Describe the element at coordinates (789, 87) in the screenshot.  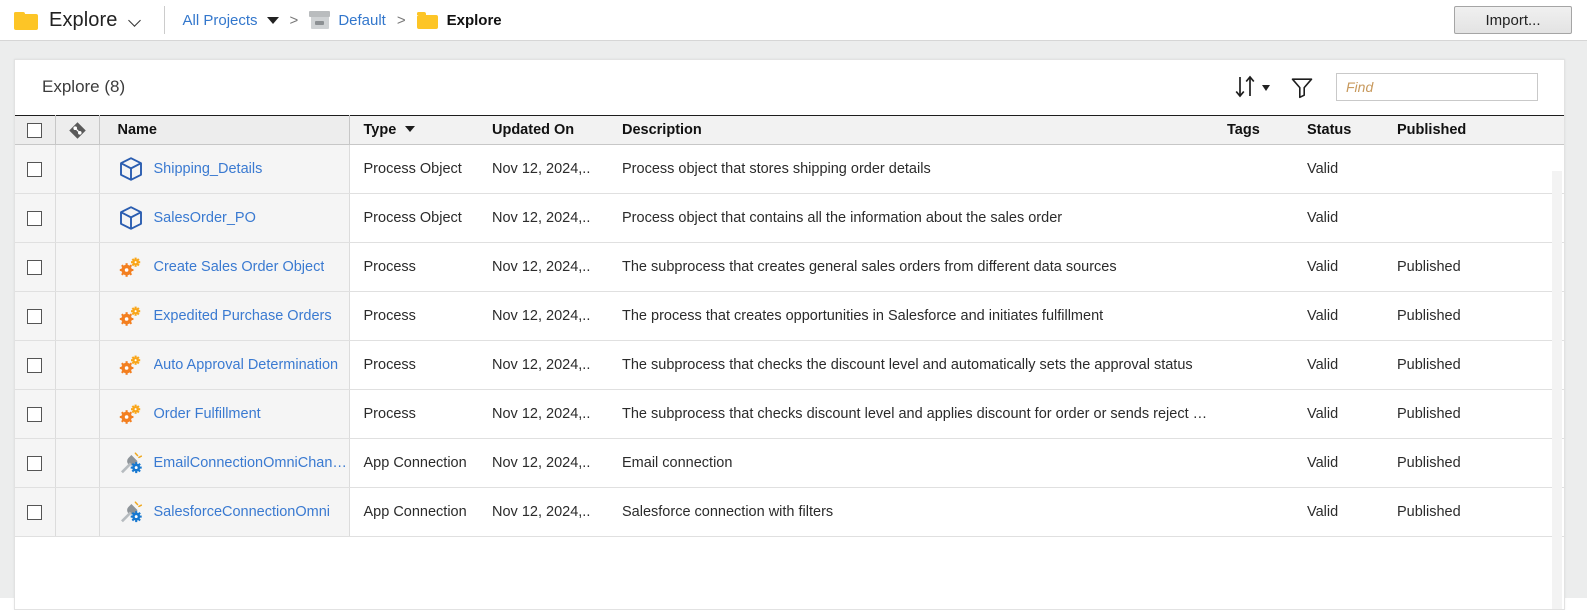
I see `panel-header: Explore (8)` at that location.